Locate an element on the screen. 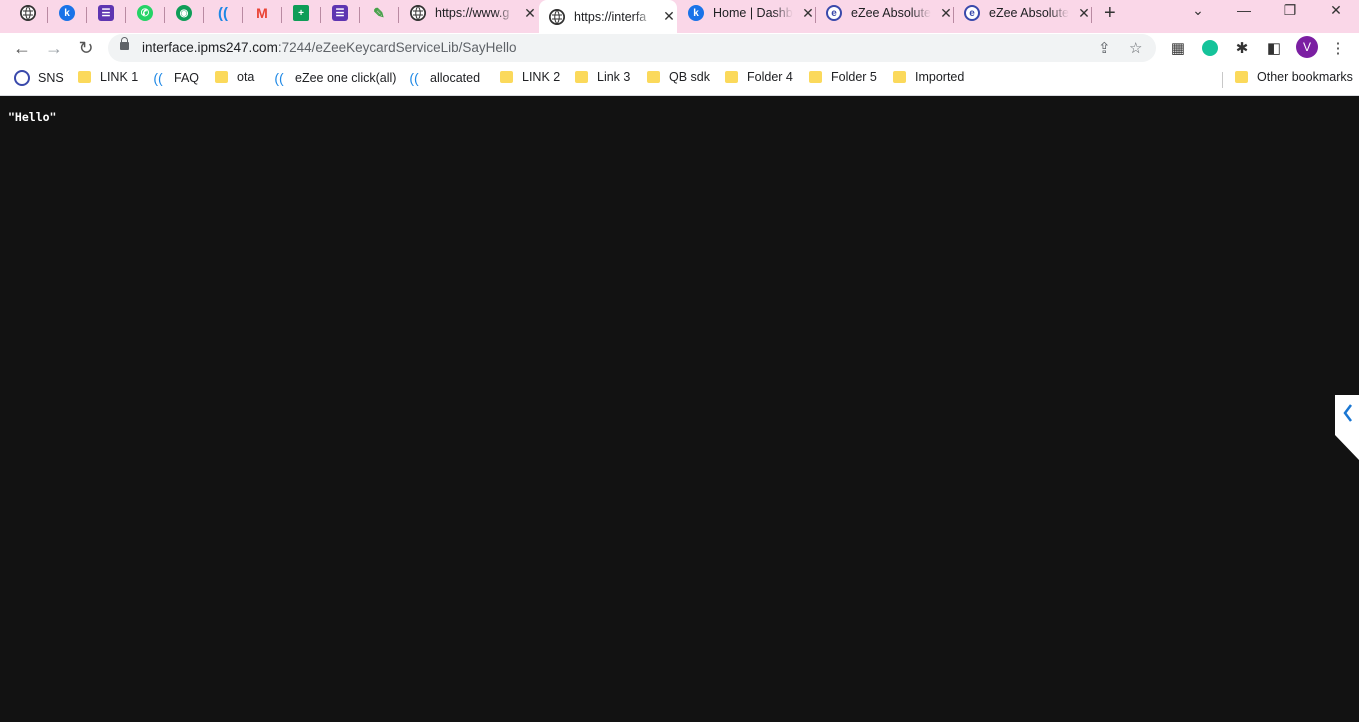  tab-4: ◉ is located at coordinates (184, 13).